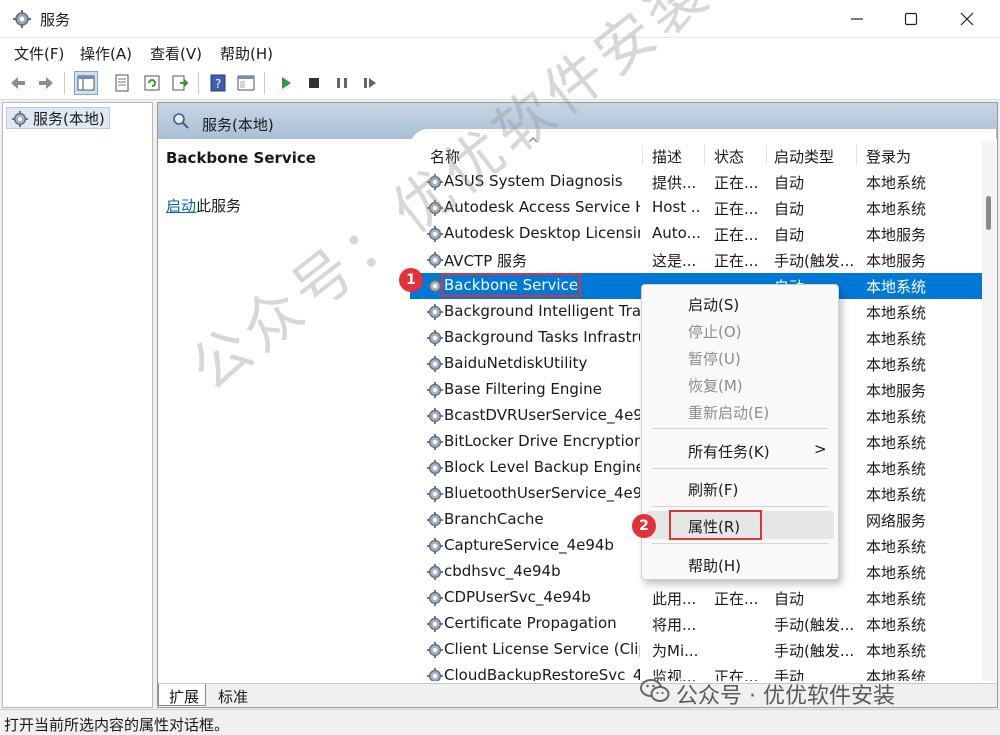 This screenshot has height=735, width=1000. I want to click on context-menu-resume: 恢复(M), so click(740, 384).